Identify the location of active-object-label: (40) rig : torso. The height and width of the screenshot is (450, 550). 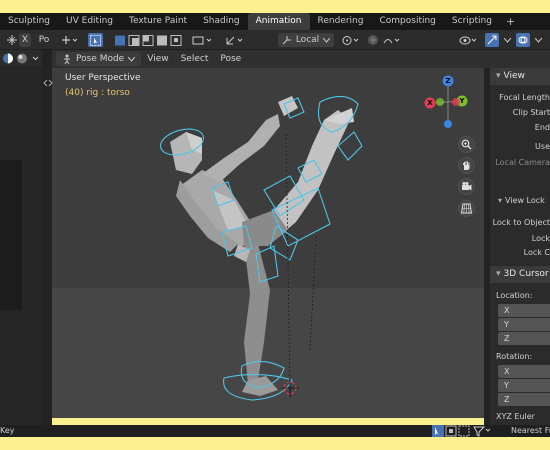
(97, 93).